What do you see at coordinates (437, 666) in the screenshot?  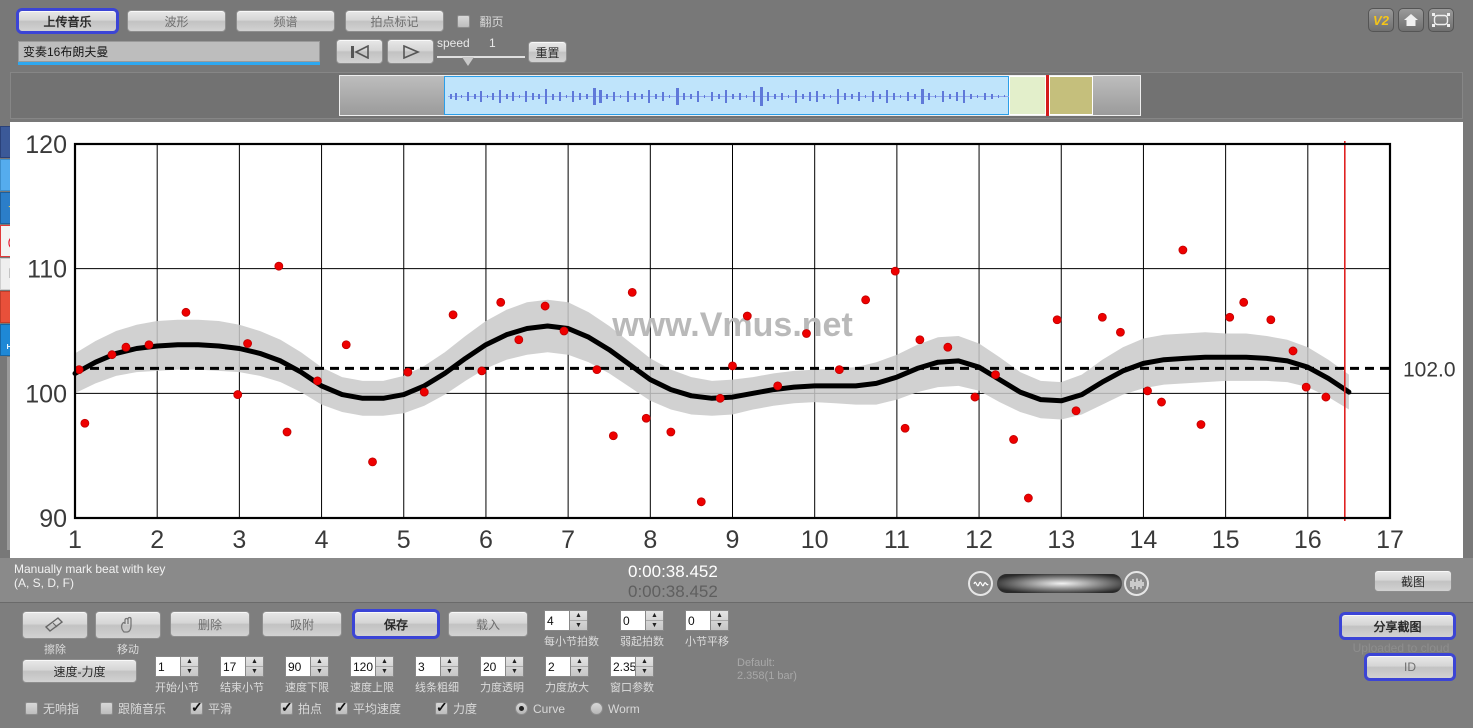 I see `range-spinner-4: ▲▼` at bounding box center [437, 666].